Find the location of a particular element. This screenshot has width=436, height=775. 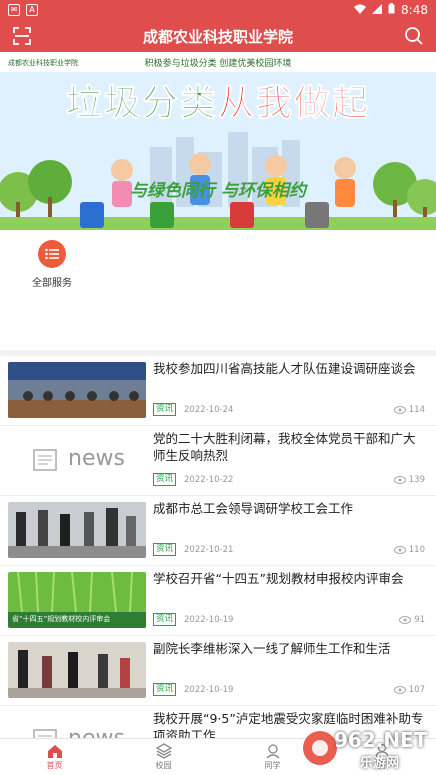

home-icon is located at coordinates (54, 751).